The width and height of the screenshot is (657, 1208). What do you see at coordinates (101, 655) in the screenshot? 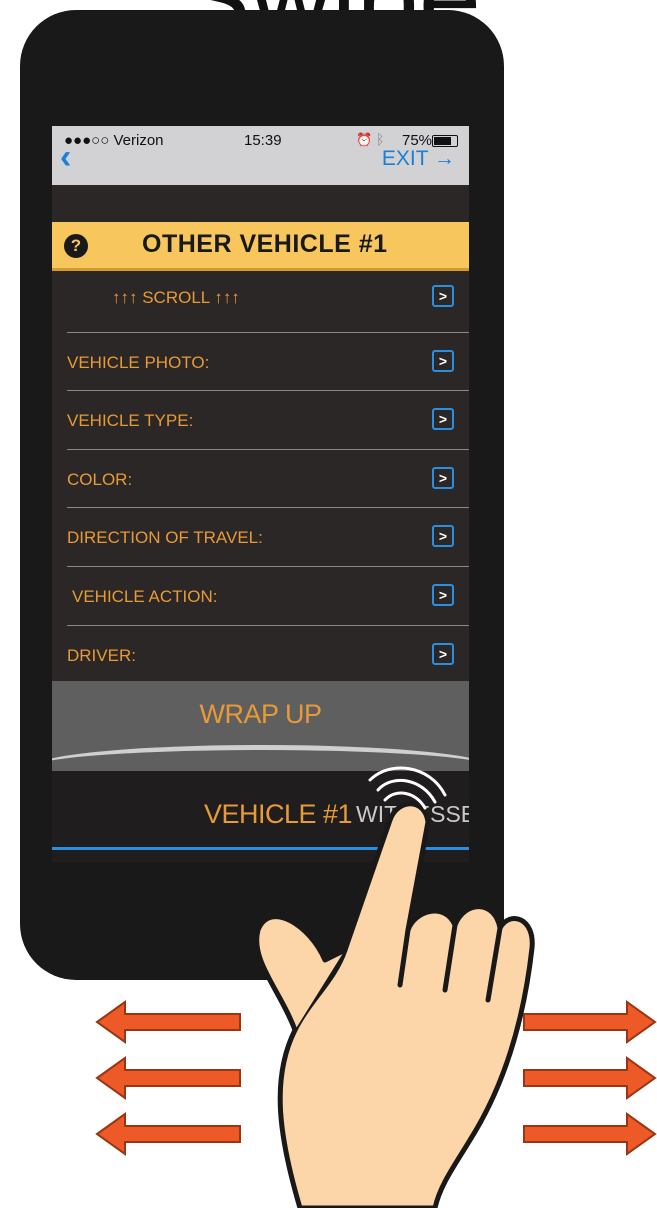
I see `row-label: DRIVER:` at bounding box center [101, 655].